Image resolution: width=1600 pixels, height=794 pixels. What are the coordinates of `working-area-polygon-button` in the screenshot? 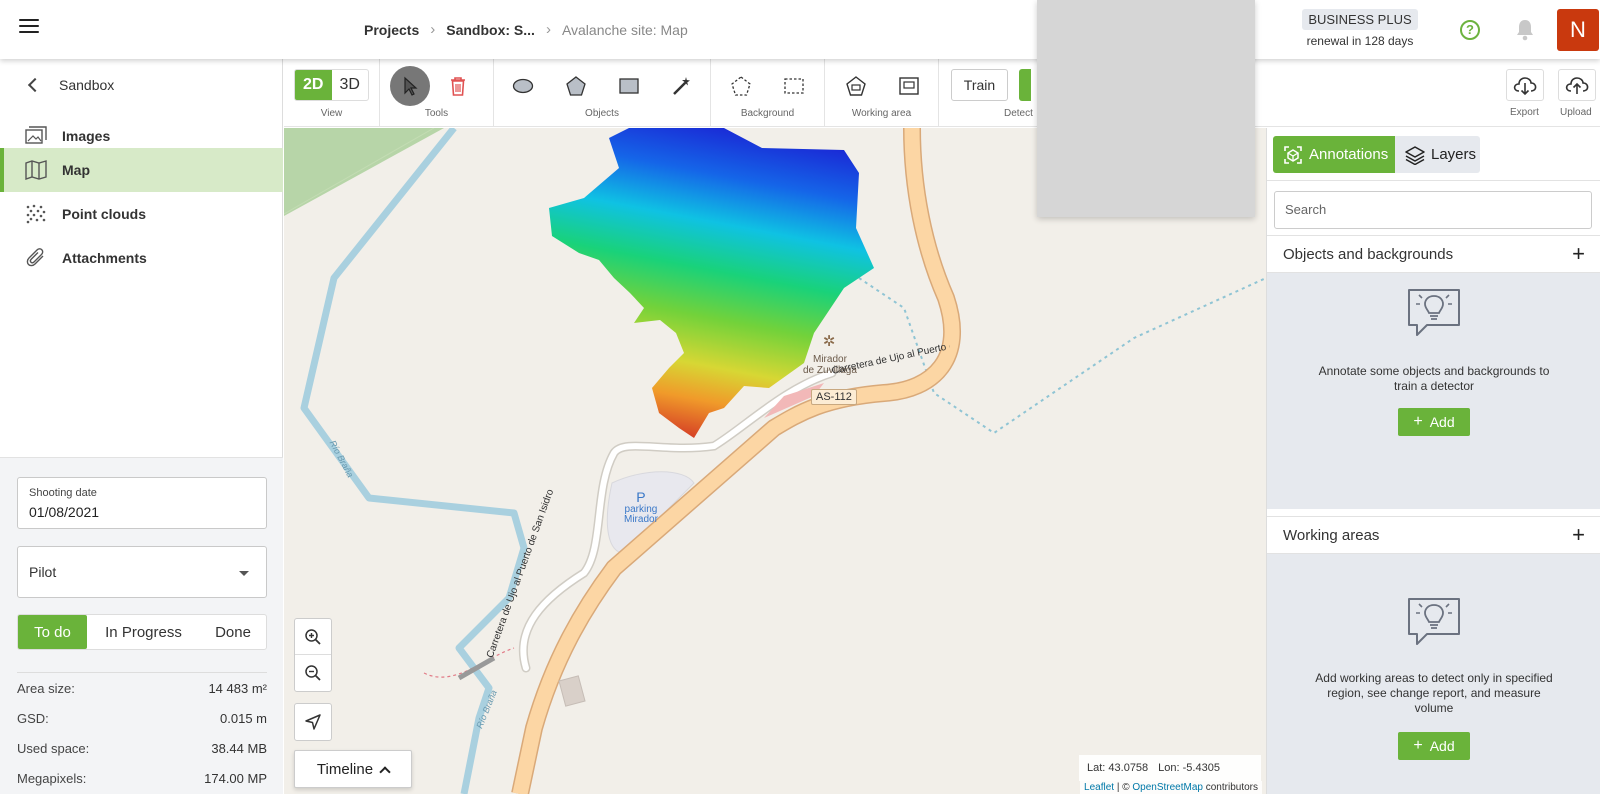 It's located at (856, 86).